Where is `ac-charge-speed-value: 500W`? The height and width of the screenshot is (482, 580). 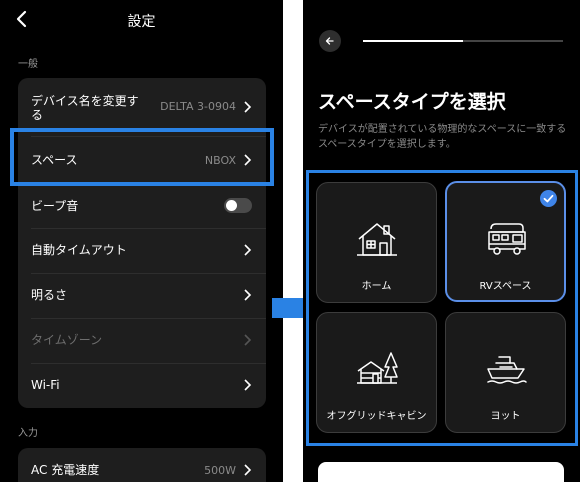
ac-charge-speed-value: 500W is located at coordinates (220, 470).